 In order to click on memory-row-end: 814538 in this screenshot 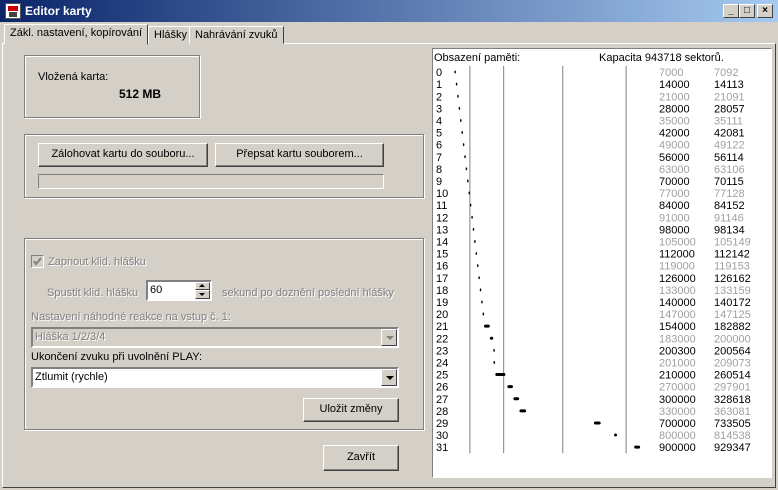, I will do `click(732, 436)`.